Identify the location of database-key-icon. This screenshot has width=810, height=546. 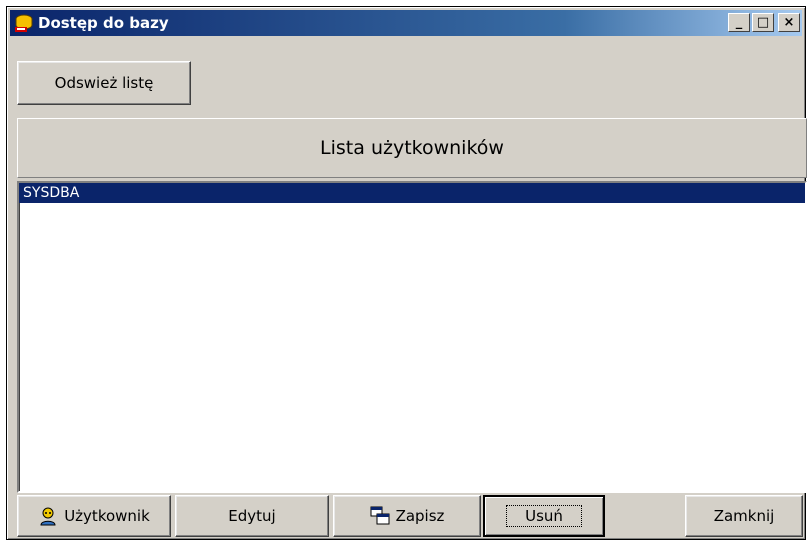
(24, 23).